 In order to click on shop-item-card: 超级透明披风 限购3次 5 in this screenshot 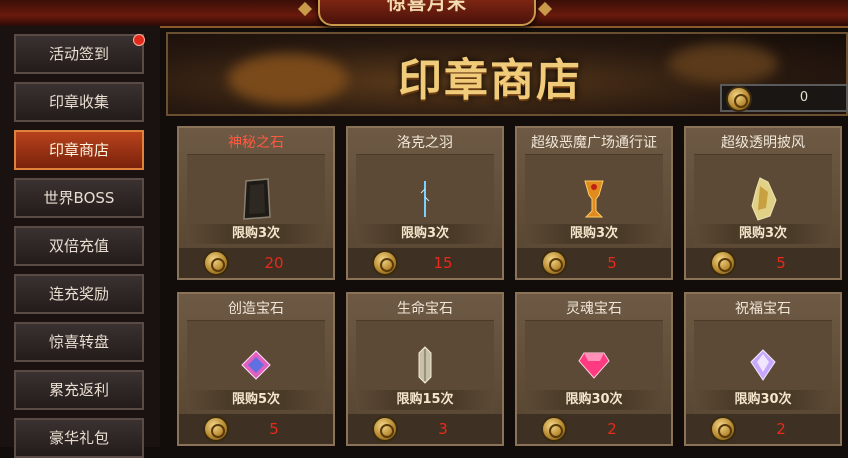, I will do `click(763, 203)`.